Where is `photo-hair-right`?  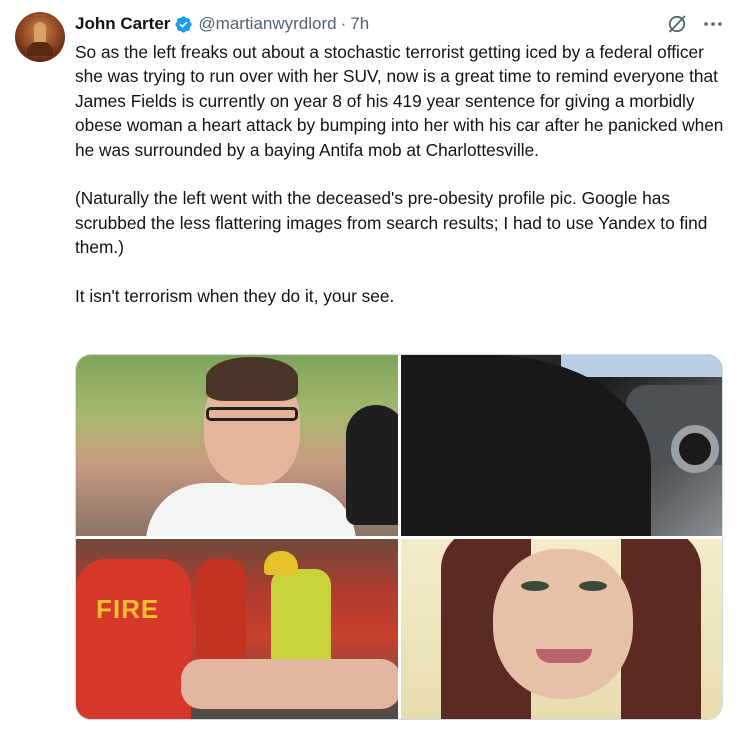
photo-hair-right is located at coordinates (661, 629).